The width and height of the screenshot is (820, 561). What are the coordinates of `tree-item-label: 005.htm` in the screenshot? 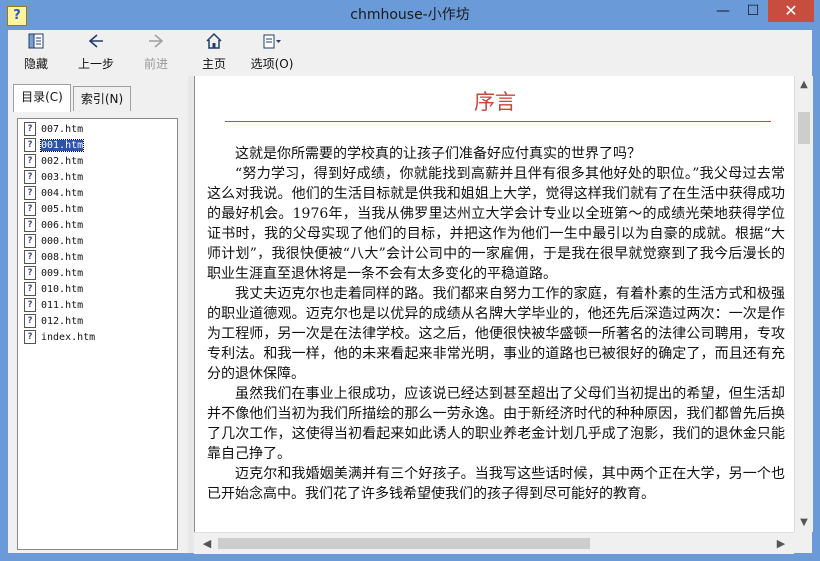 It's located at (62, 209).